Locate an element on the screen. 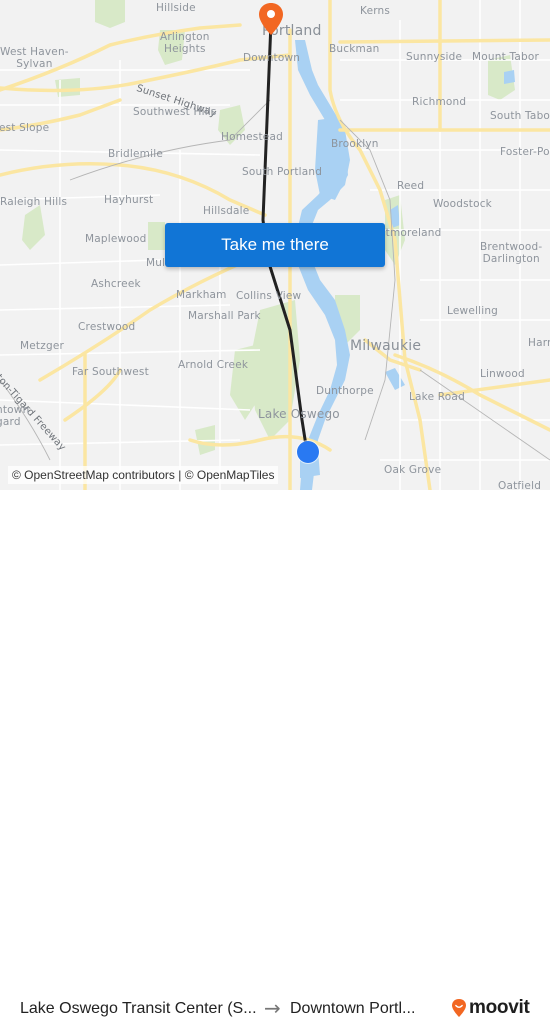 The width and height of the screenshot is (550, 1020). map-label-west-haven-sylvan: West Haven- Sylvan is located at coordinates (34, 58).